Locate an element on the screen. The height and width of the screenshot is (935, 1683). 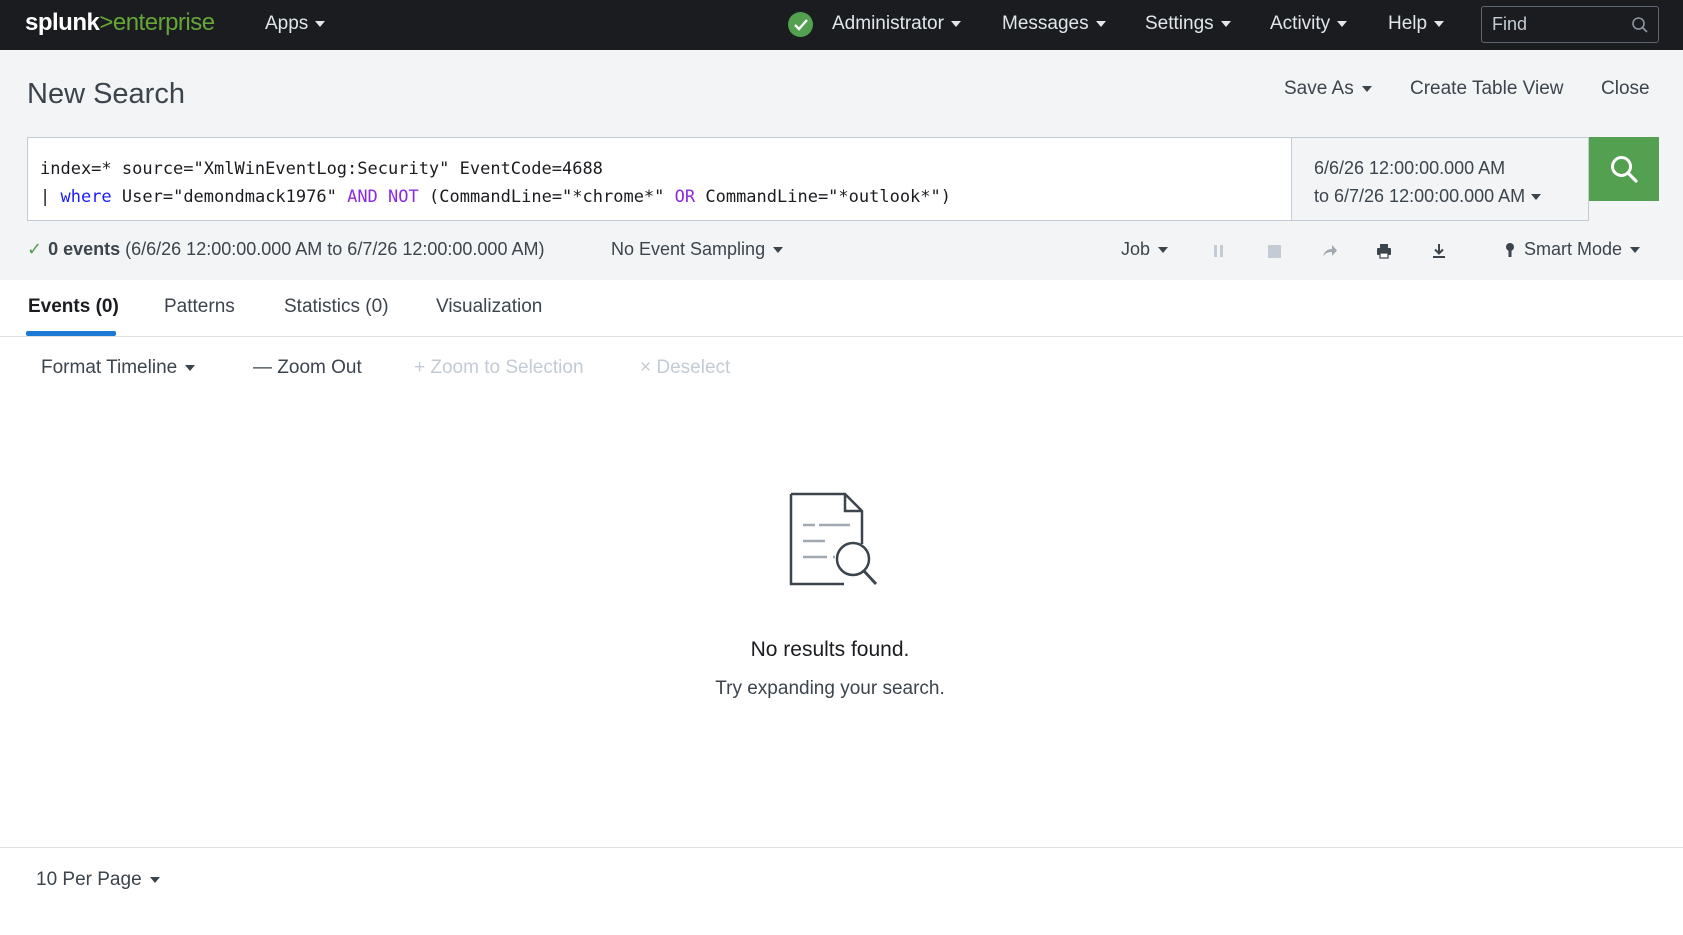
health-status-icon is located at coordinates (800, 24).